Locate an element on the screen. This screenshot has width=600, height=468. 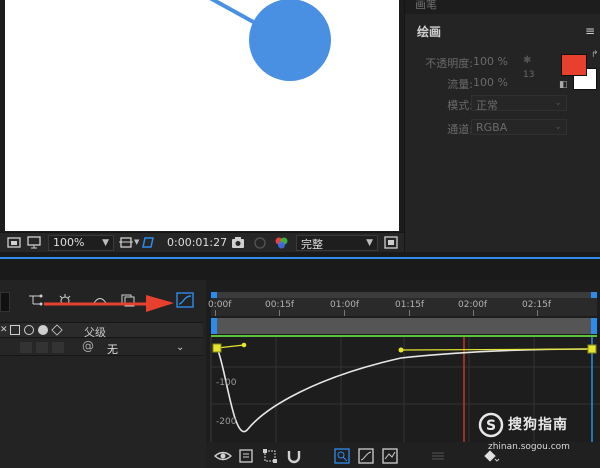
time-ruler: 0:00f 00:15f 01:00f 01:15f 02:00f 02:15f is located at coordinates (402, 304).